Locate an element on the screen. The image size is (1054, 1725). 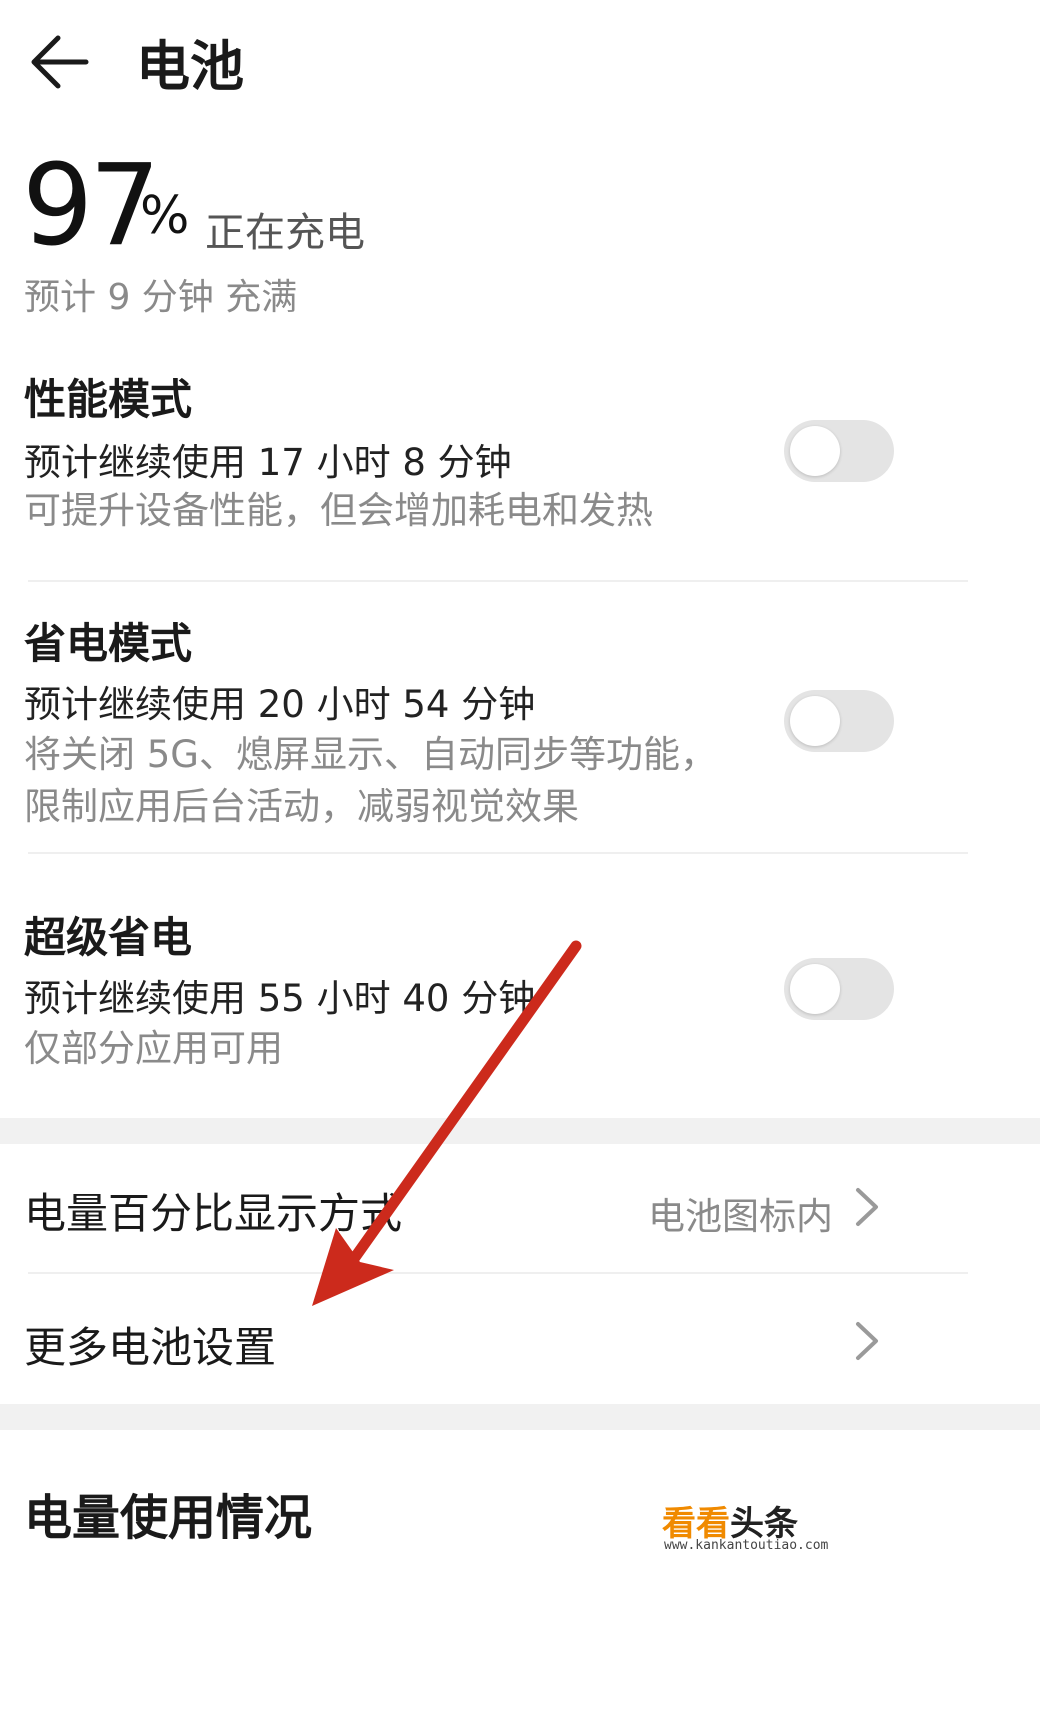
mode-title: 超级省电 is located at coordinates (108, 937).